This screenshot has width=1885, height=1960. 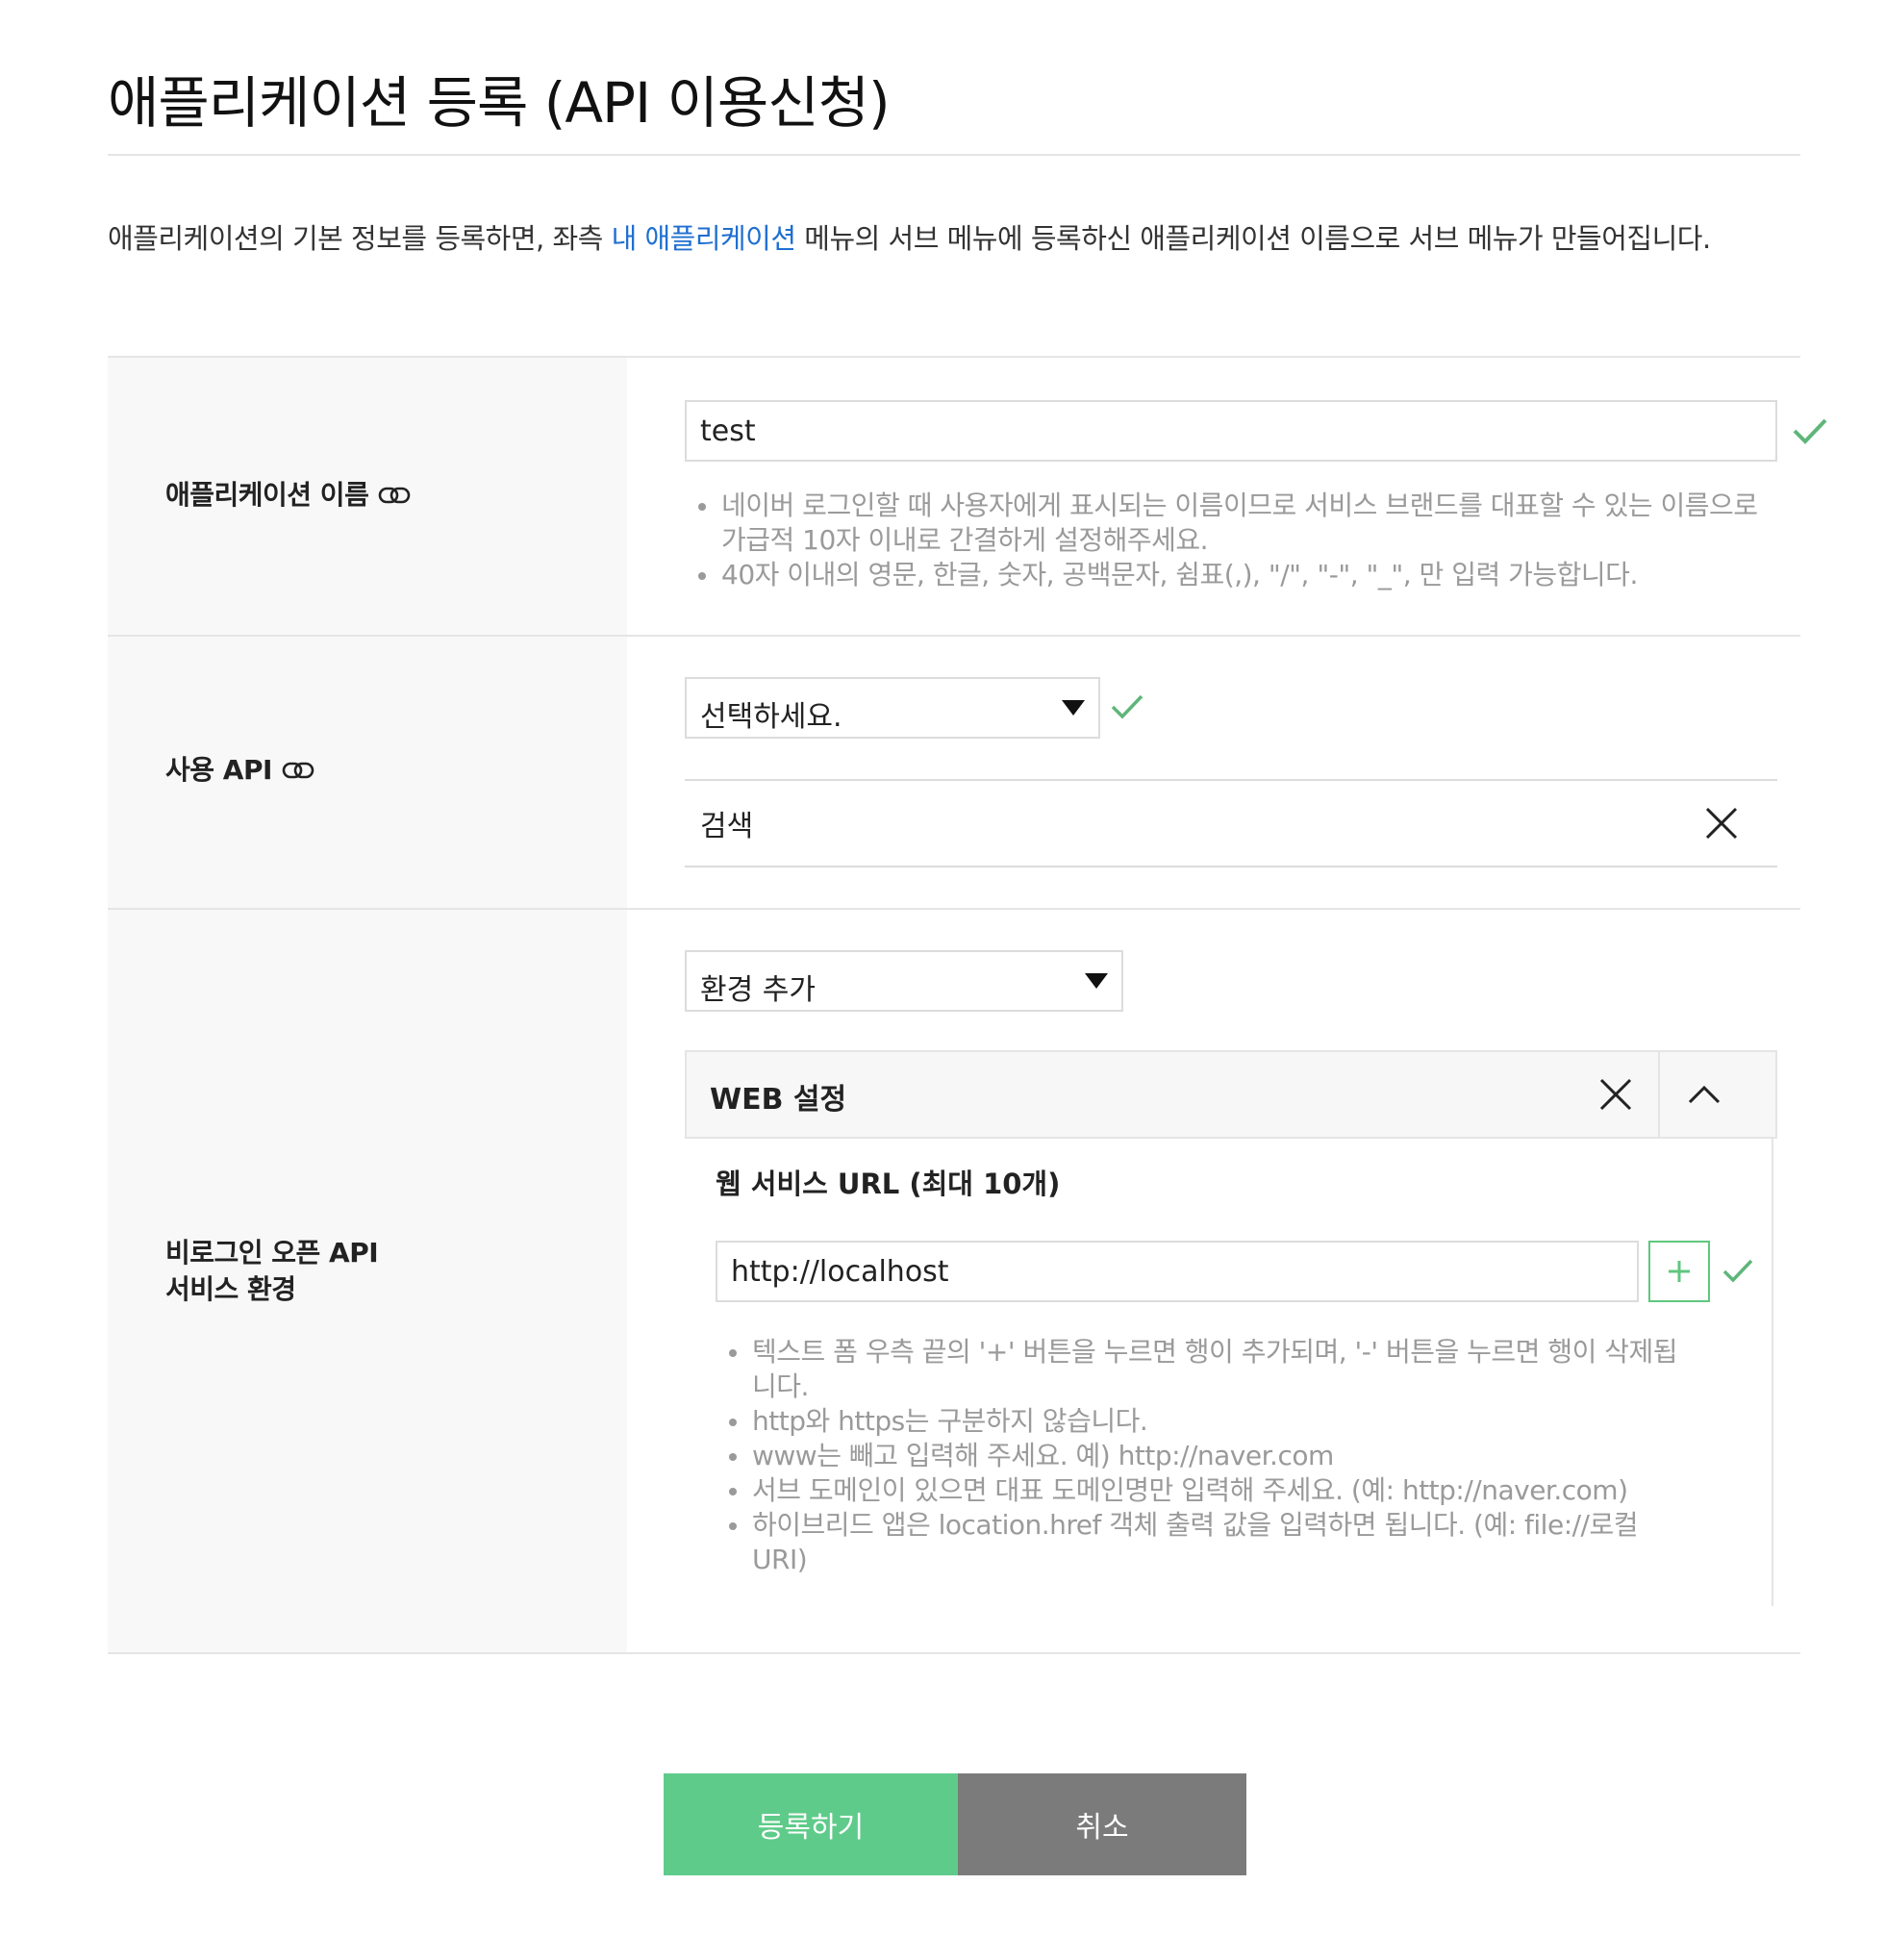 What do you see at coordinates (218, 770) in the screenshot?
I see `api-label-text: 사용 API` at bounding box center [218, 770].